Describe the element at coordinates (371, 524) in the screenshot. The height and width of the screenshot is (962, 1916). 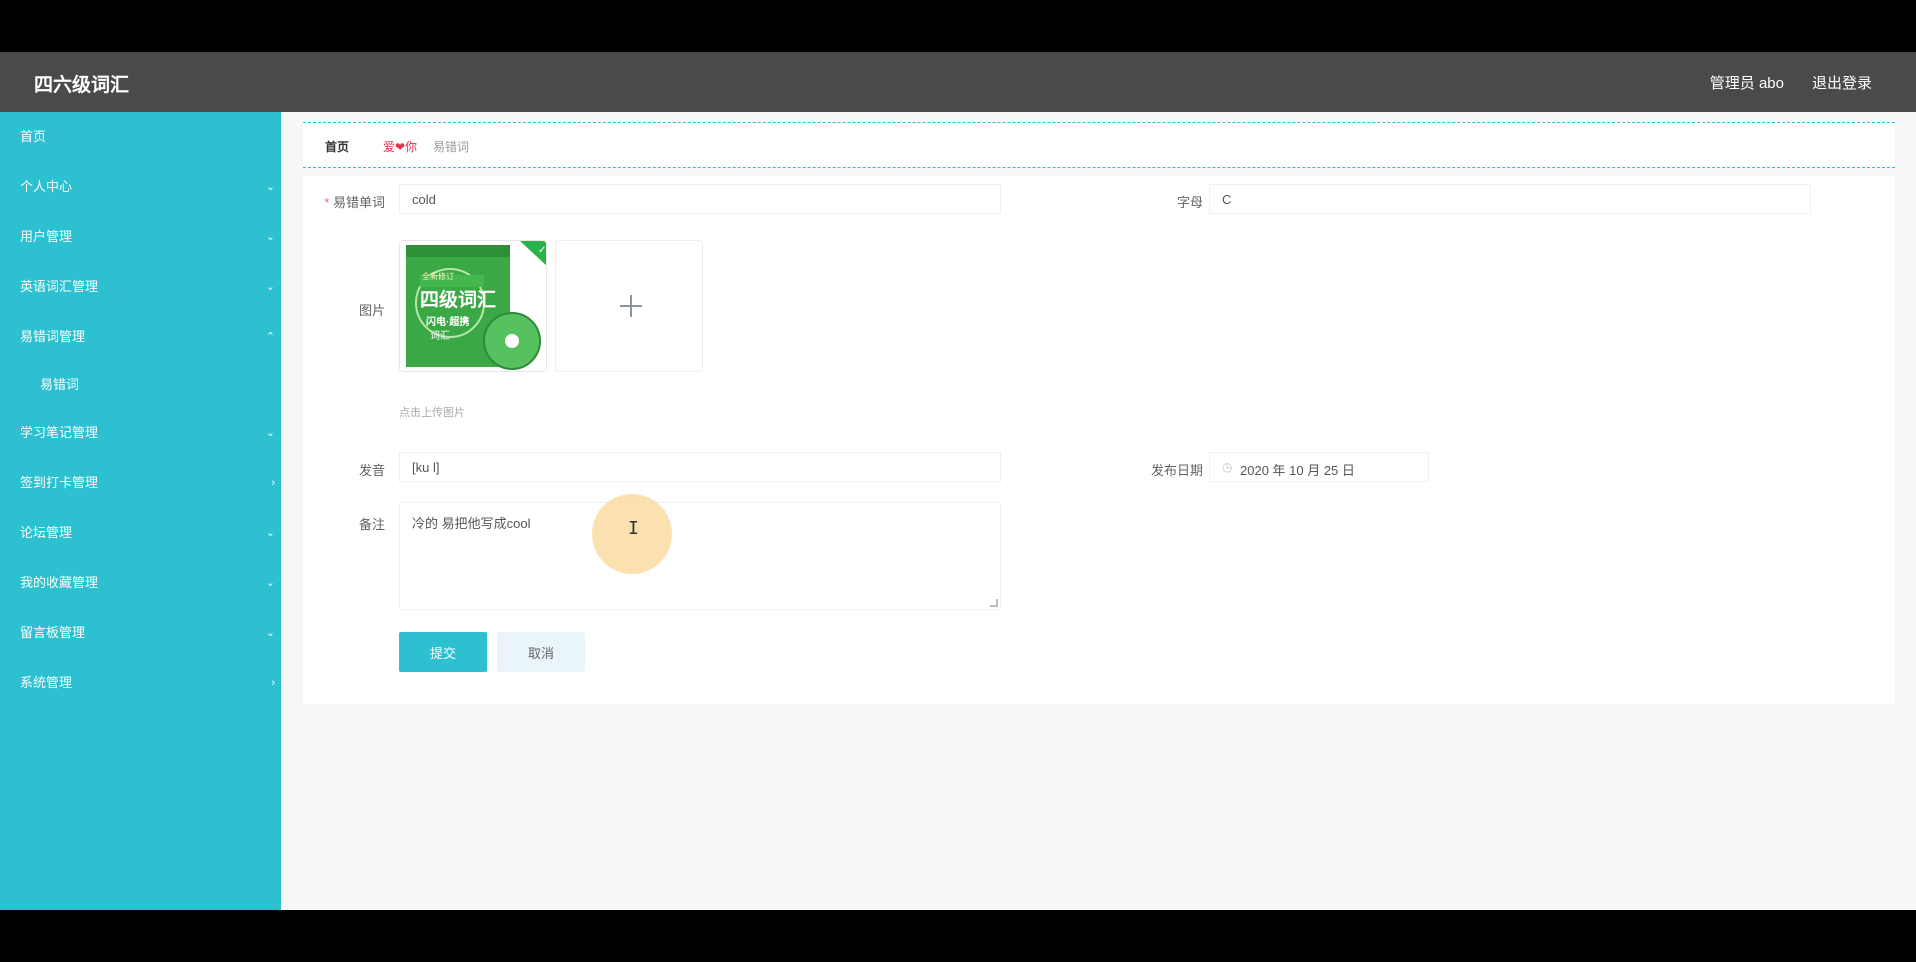
I see `remark-field-label: 备注` at that location.